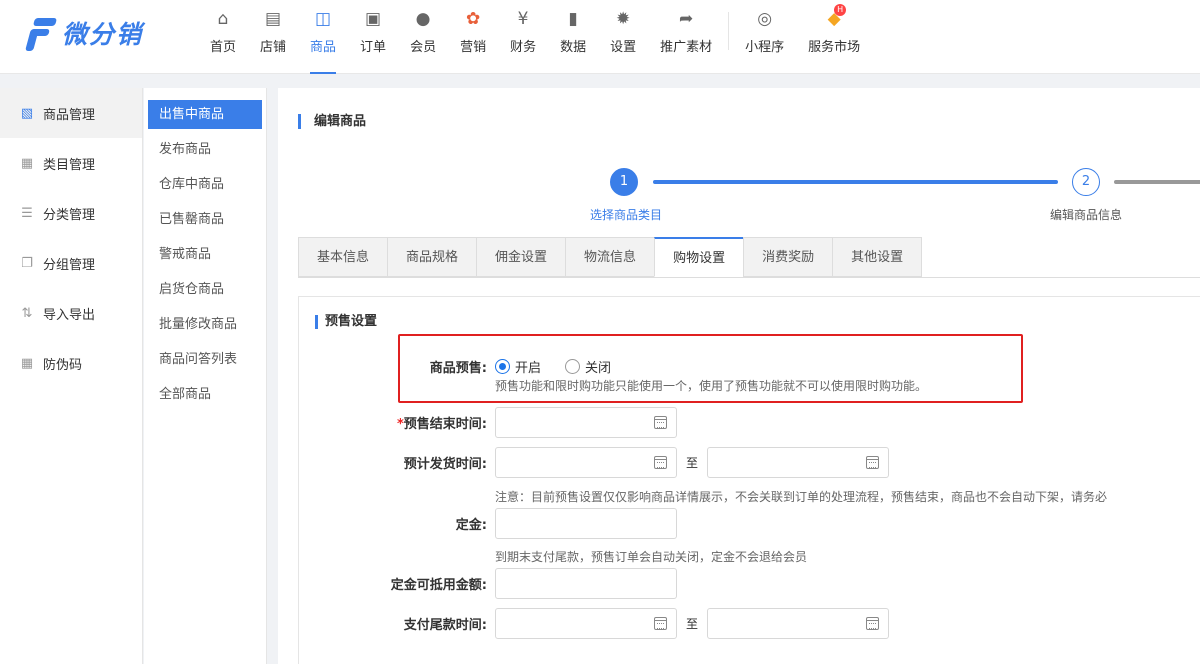 This screenshot has width=1200, height=664. What do you see at coordinates (739, 198) in the screenshot?
I see `step-progress: 1 2 选择商品类目 编辑商品信息` at bounding box center [739, 198].